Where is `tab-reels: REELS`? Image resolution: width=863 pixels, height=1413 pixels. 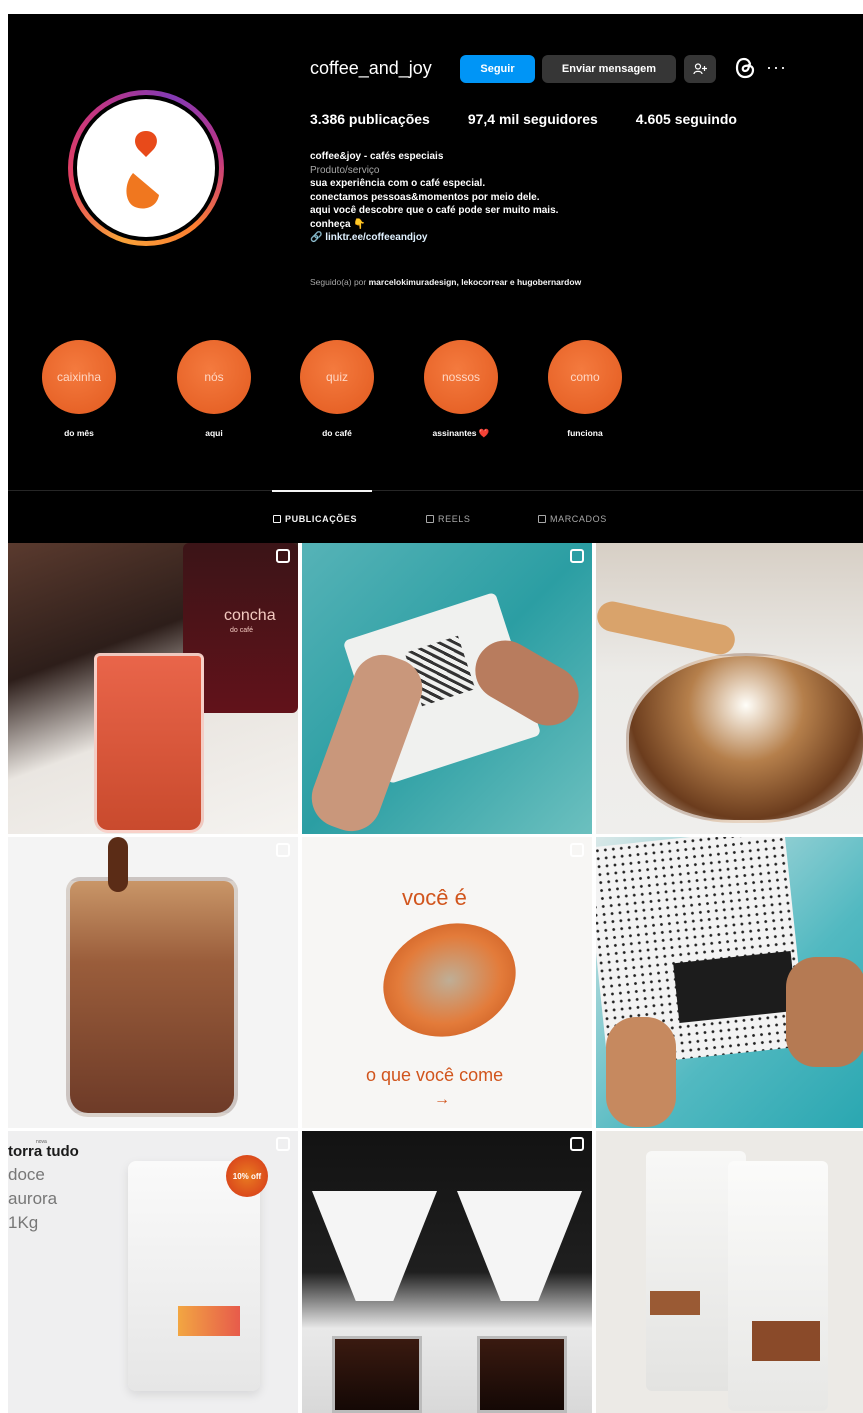 tab-reels: REELS is located at coordinates (448, 519).